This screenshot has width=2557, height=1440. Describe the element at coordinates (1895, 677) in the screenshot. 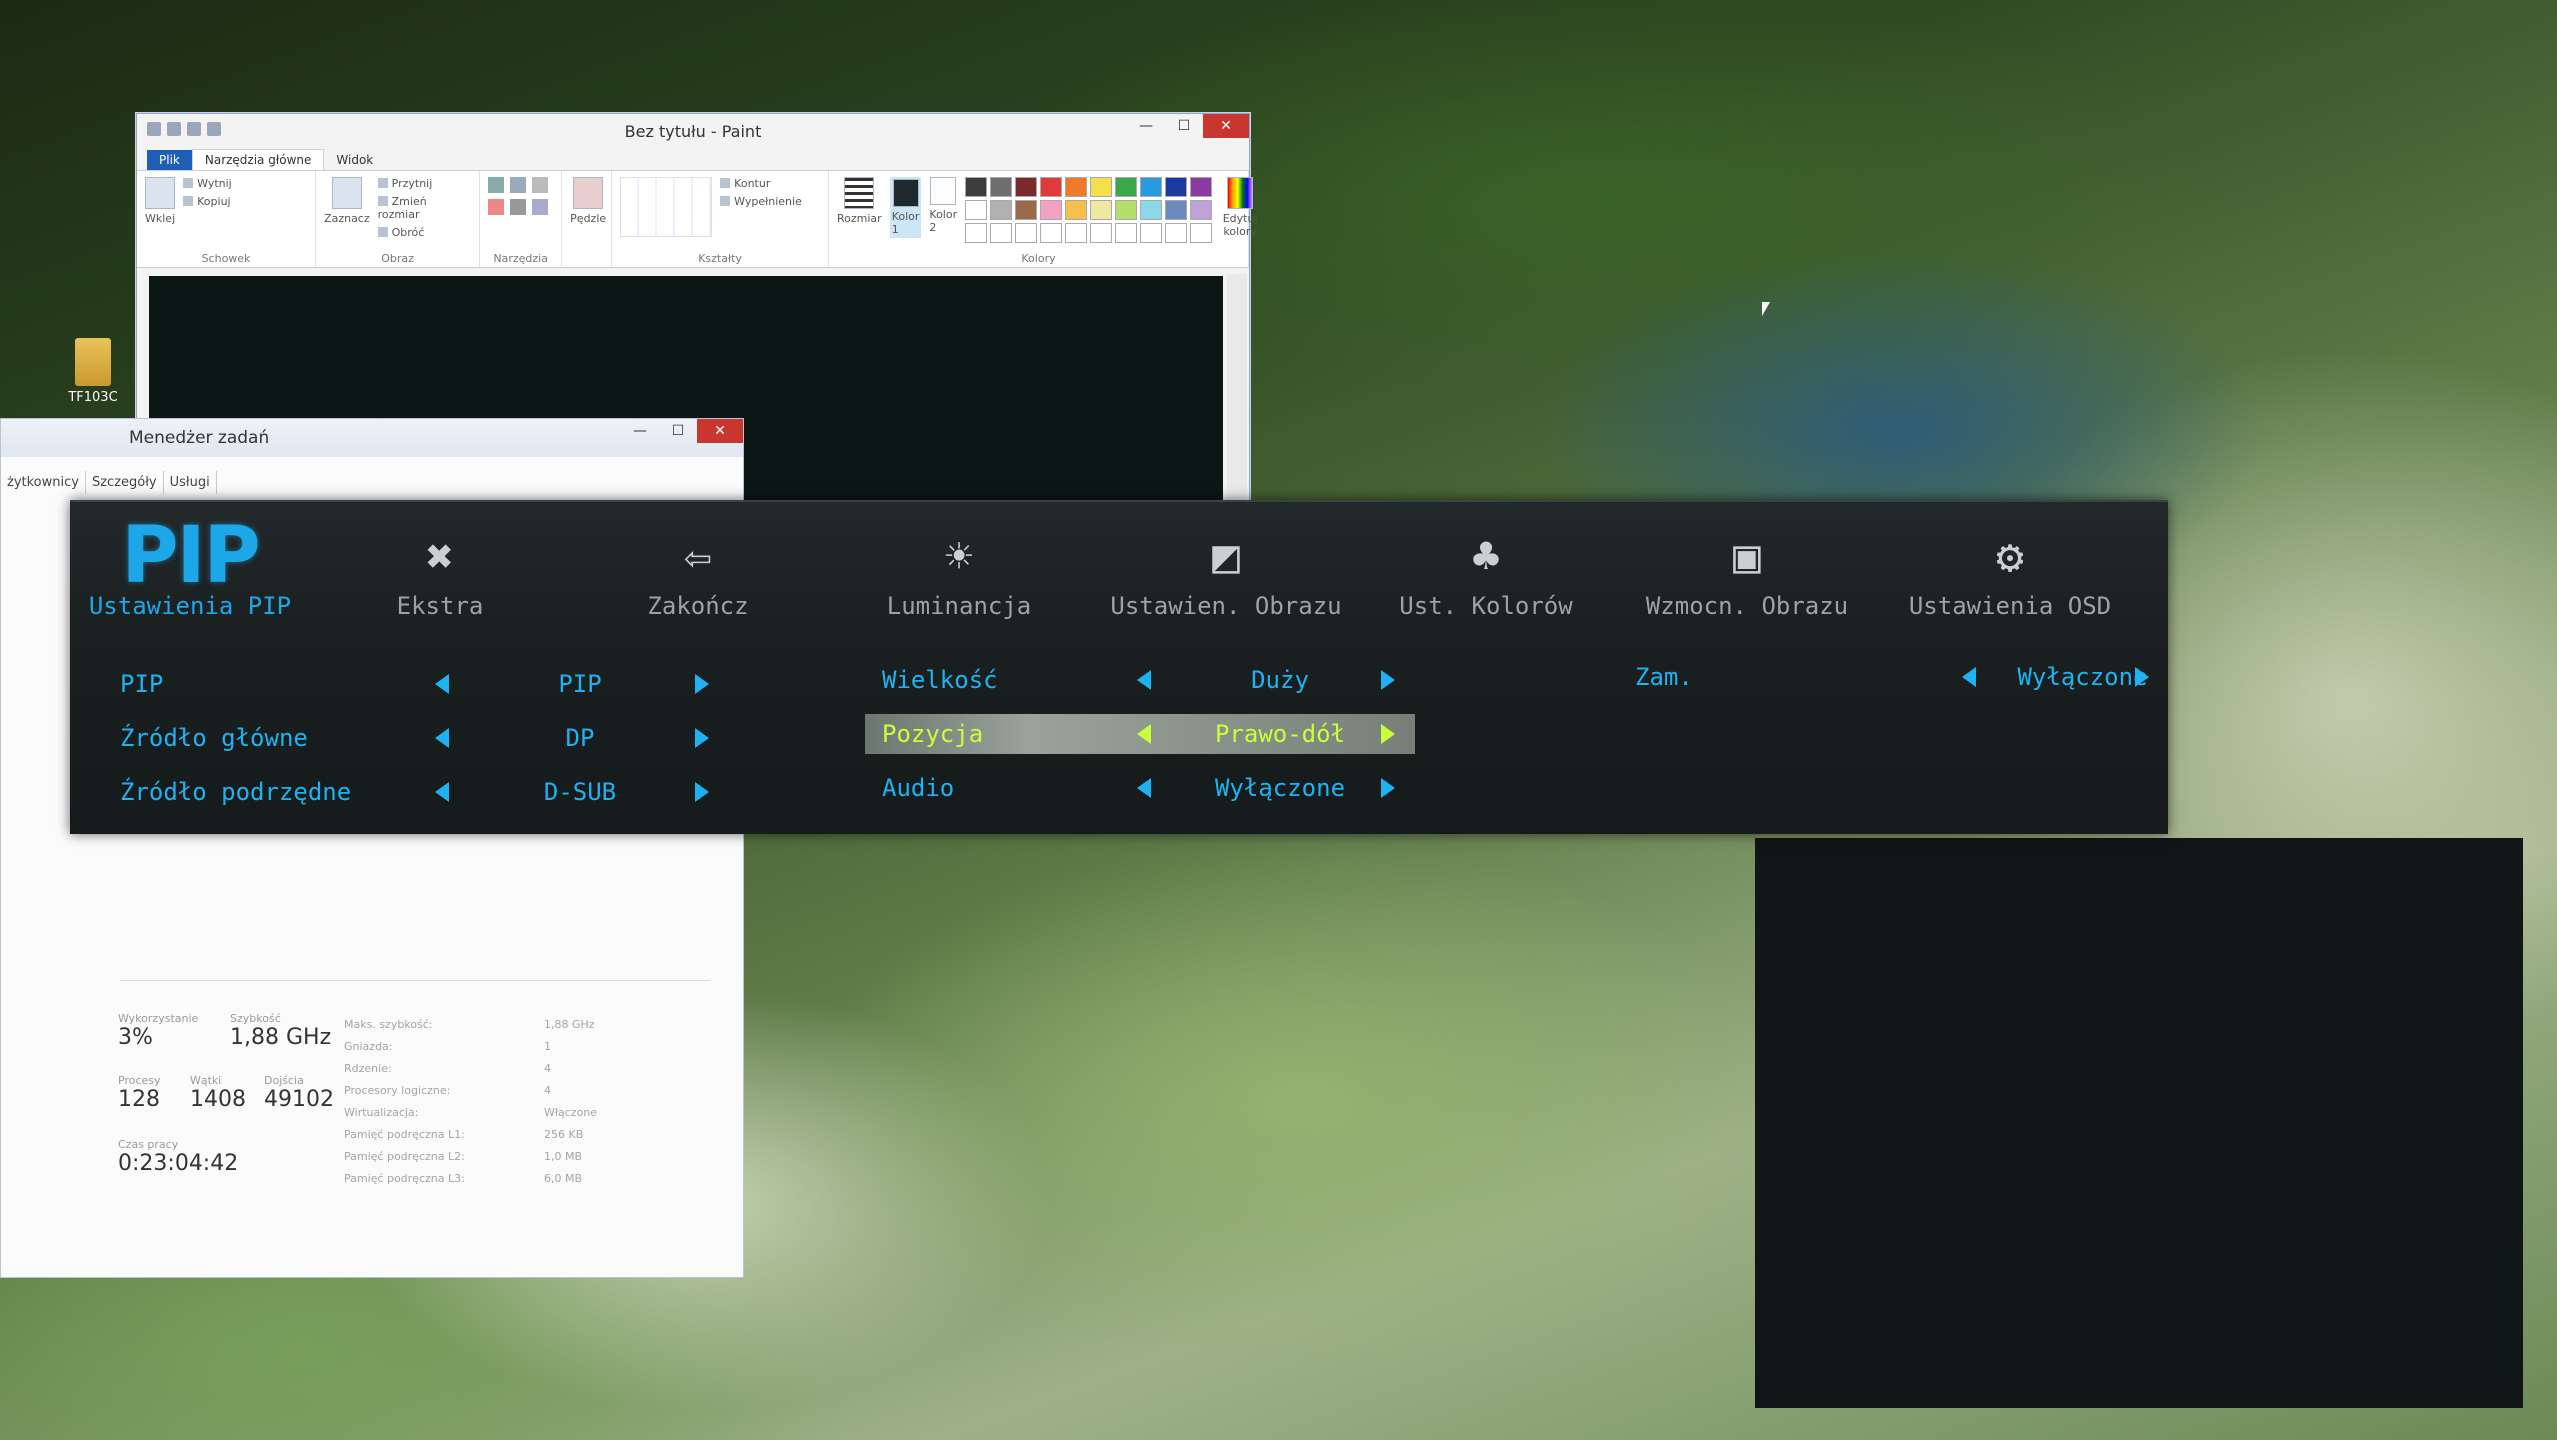

I see `osd-row-swap: Zam. Wyłączone` at that location.